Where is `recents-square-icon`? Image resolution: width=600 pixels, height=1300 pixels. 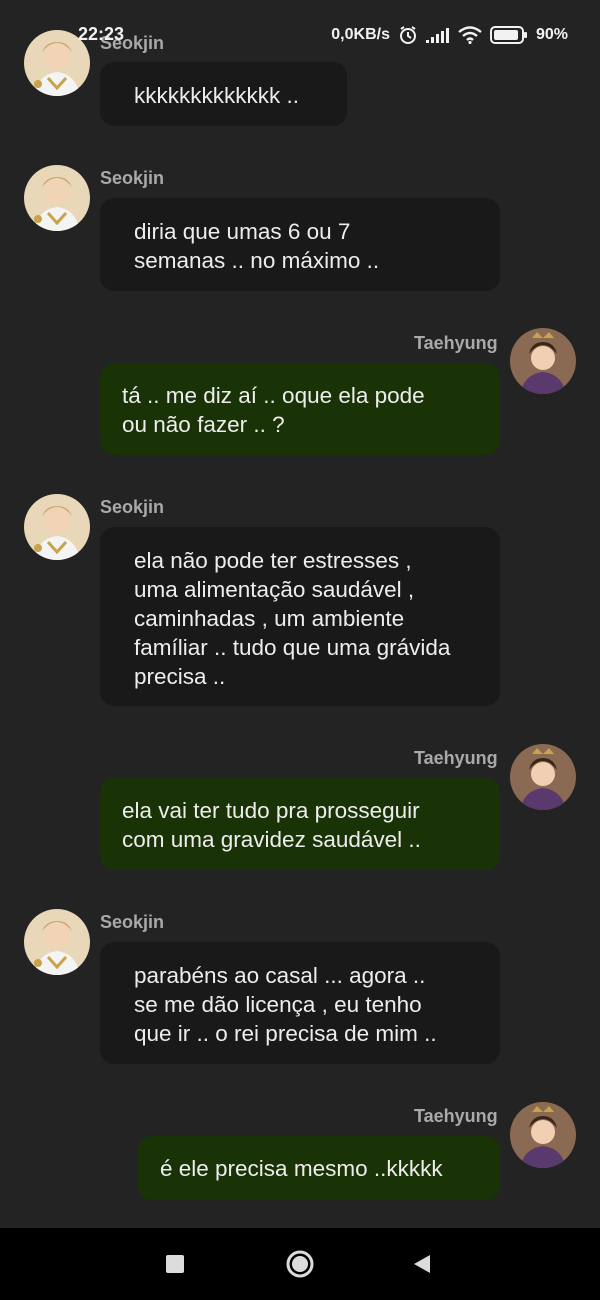 recents-square-icon is located at coordinates (175, 1264).